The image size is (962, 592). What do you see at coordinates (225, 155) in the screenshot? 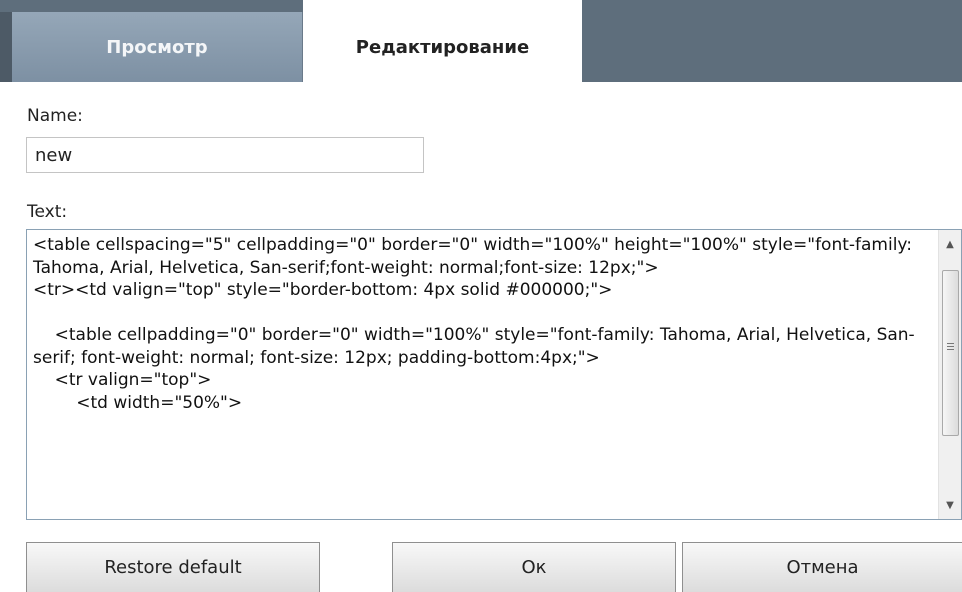
I see `name-input` at bounding box center [225, 155].